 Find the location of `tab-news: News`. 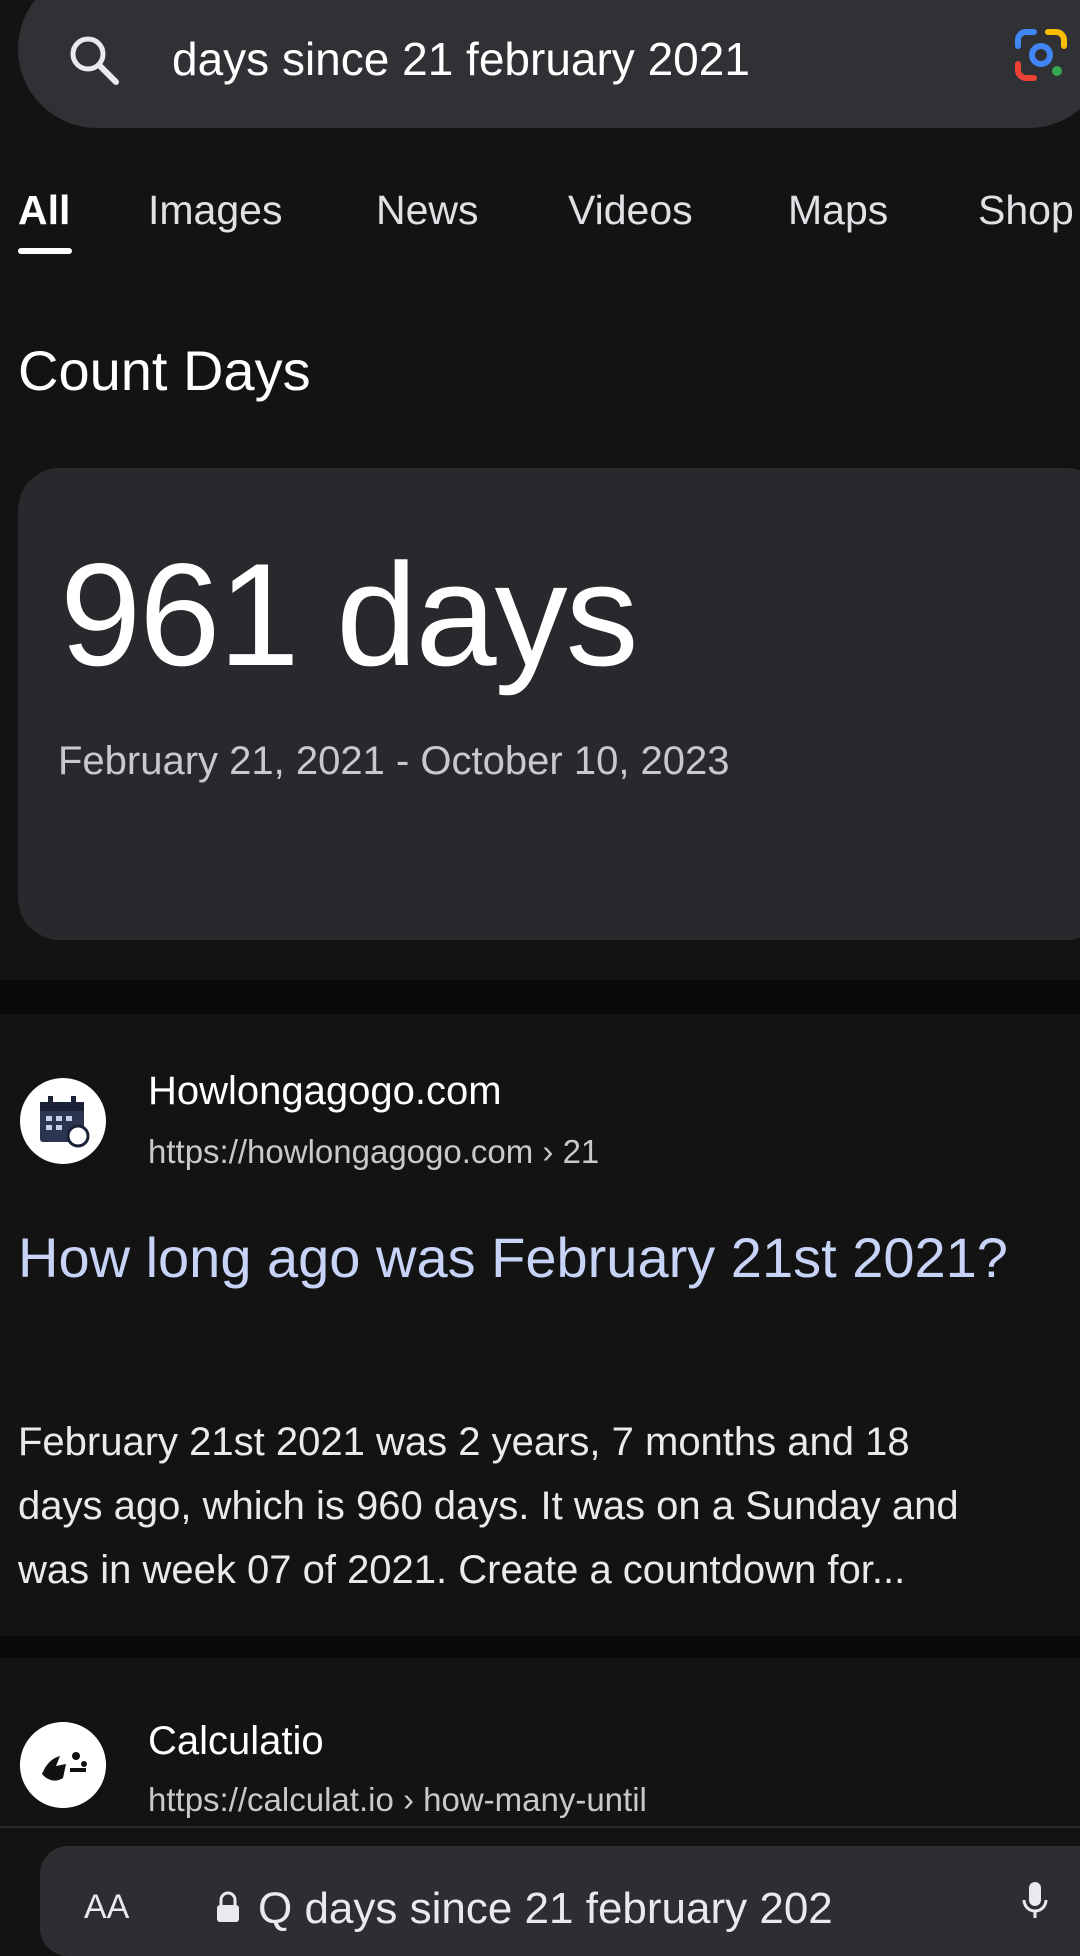

tab-news: News is located at coordinates (427, 210).